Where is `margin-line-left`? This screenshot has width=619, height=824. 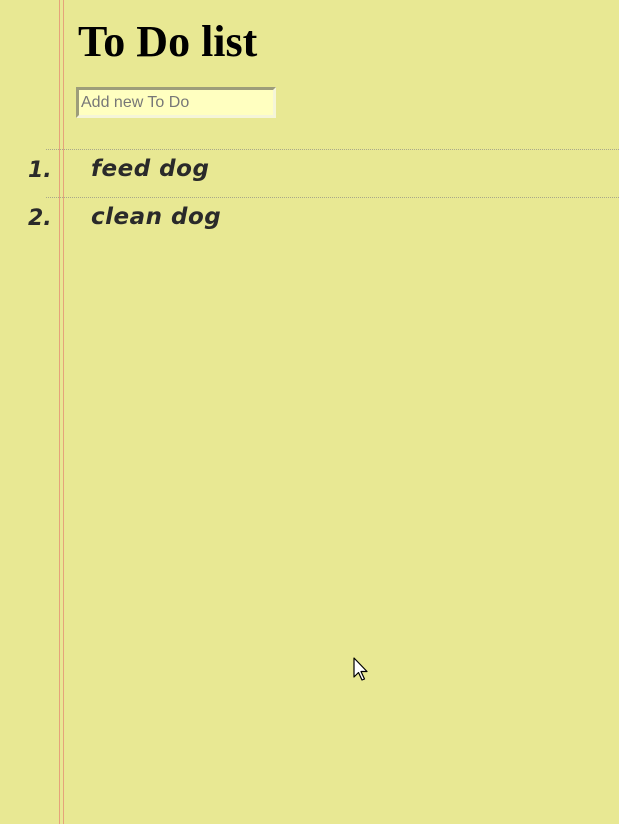 margin-line-left is located at coordinates (59, 412).